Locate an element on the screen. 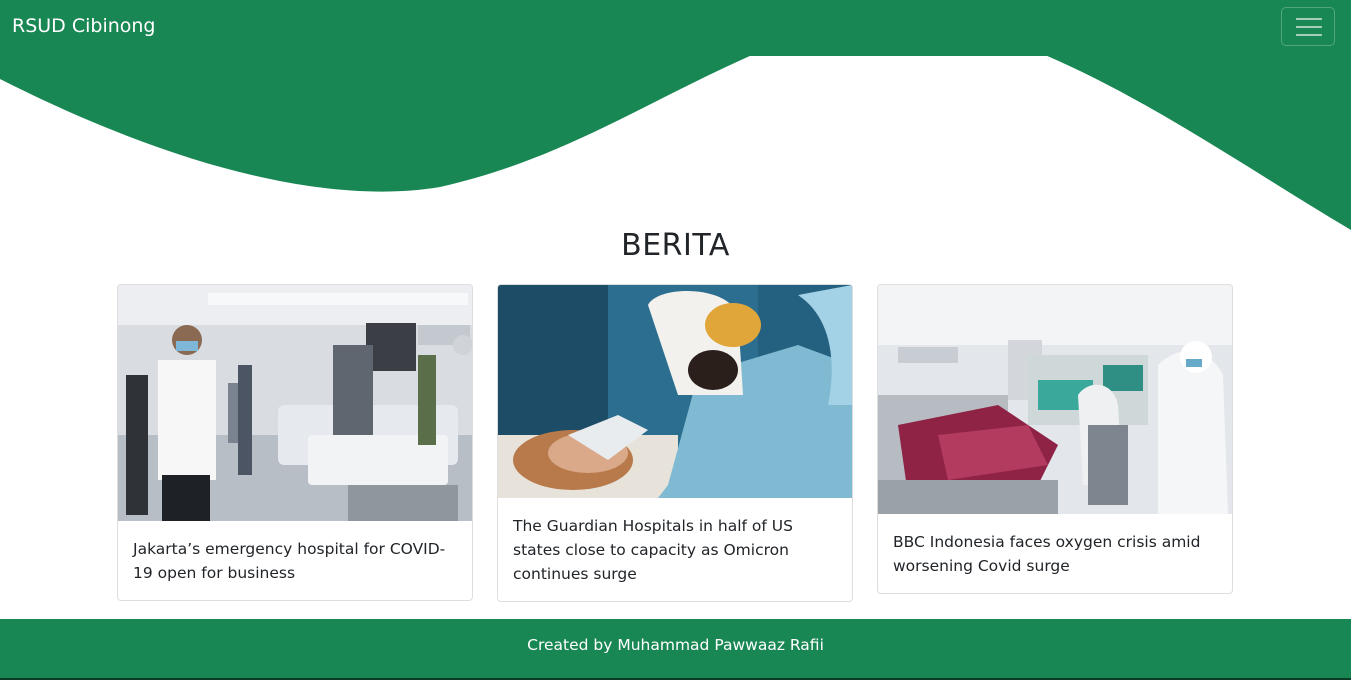 This screenshot has height=681, width=1351. footer: Created by Muhammad Pawwaaz Rafii is located at coordinates (675, 649).